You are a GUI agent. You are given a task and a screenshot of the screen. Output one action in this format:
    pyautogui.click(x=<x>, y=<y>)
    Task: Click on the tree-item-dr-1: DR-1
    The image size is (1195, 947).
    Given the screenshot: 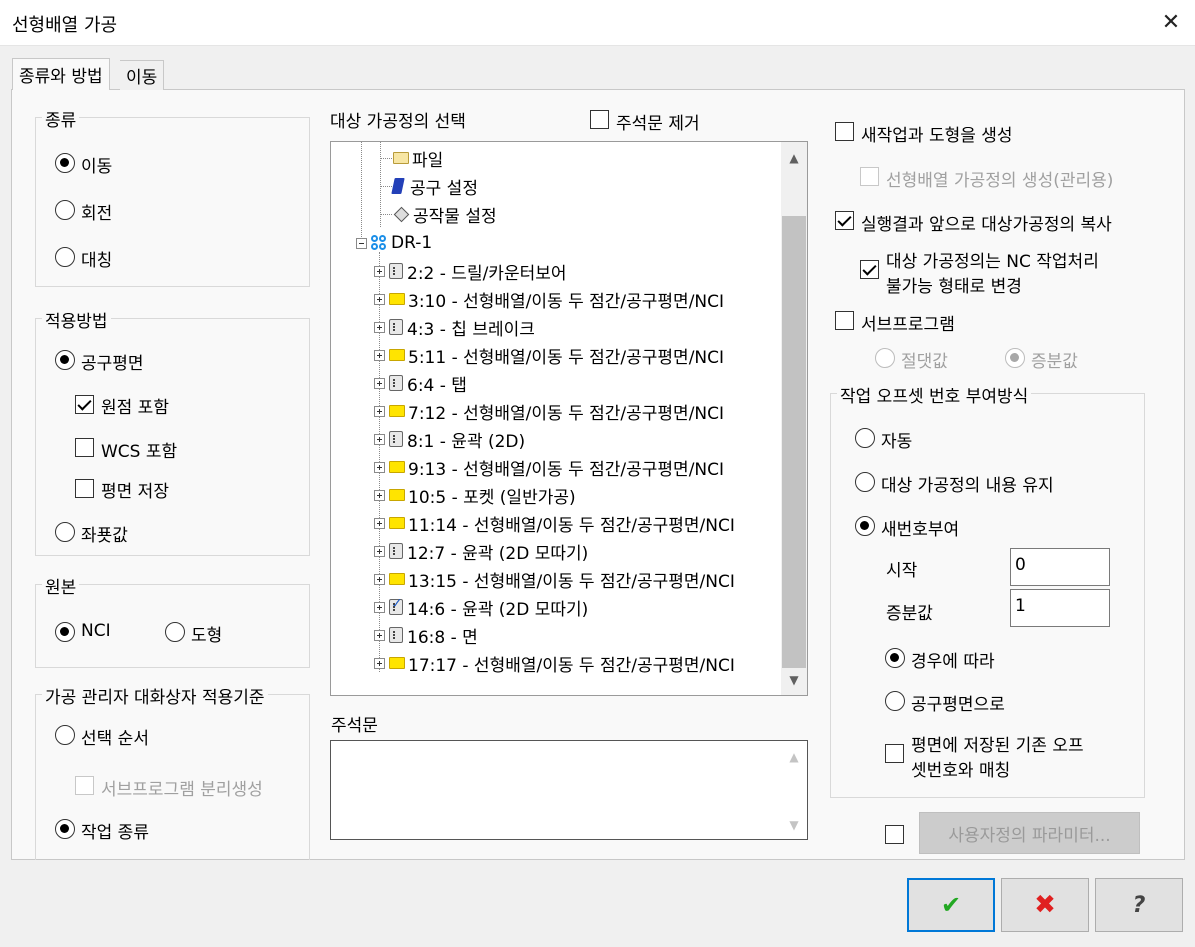 What is the action you would take?
    pyautogui.click(x=394, y=243)
    